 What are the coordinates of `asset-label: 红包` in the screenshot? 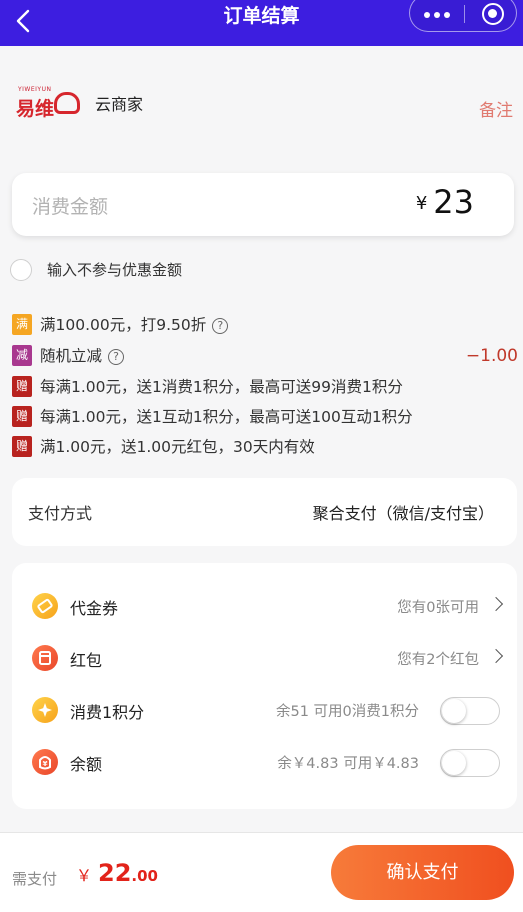 It's located at (86, 660).